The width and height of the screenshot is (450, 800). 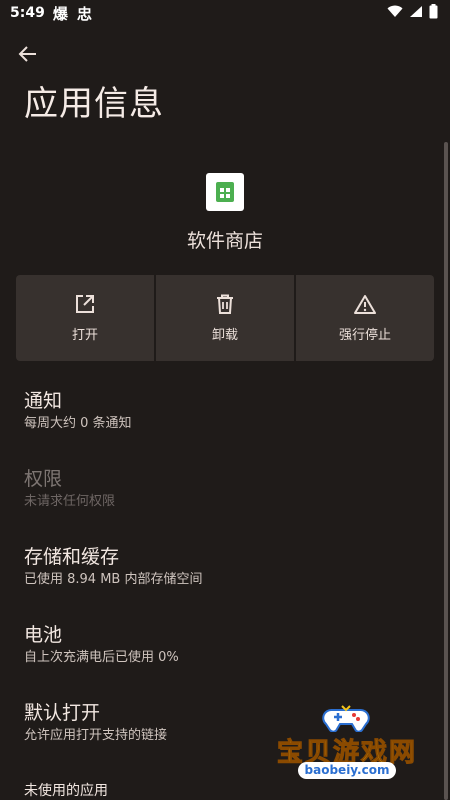 I want to click on arrow-left-icon, so click(x=27, y=54).